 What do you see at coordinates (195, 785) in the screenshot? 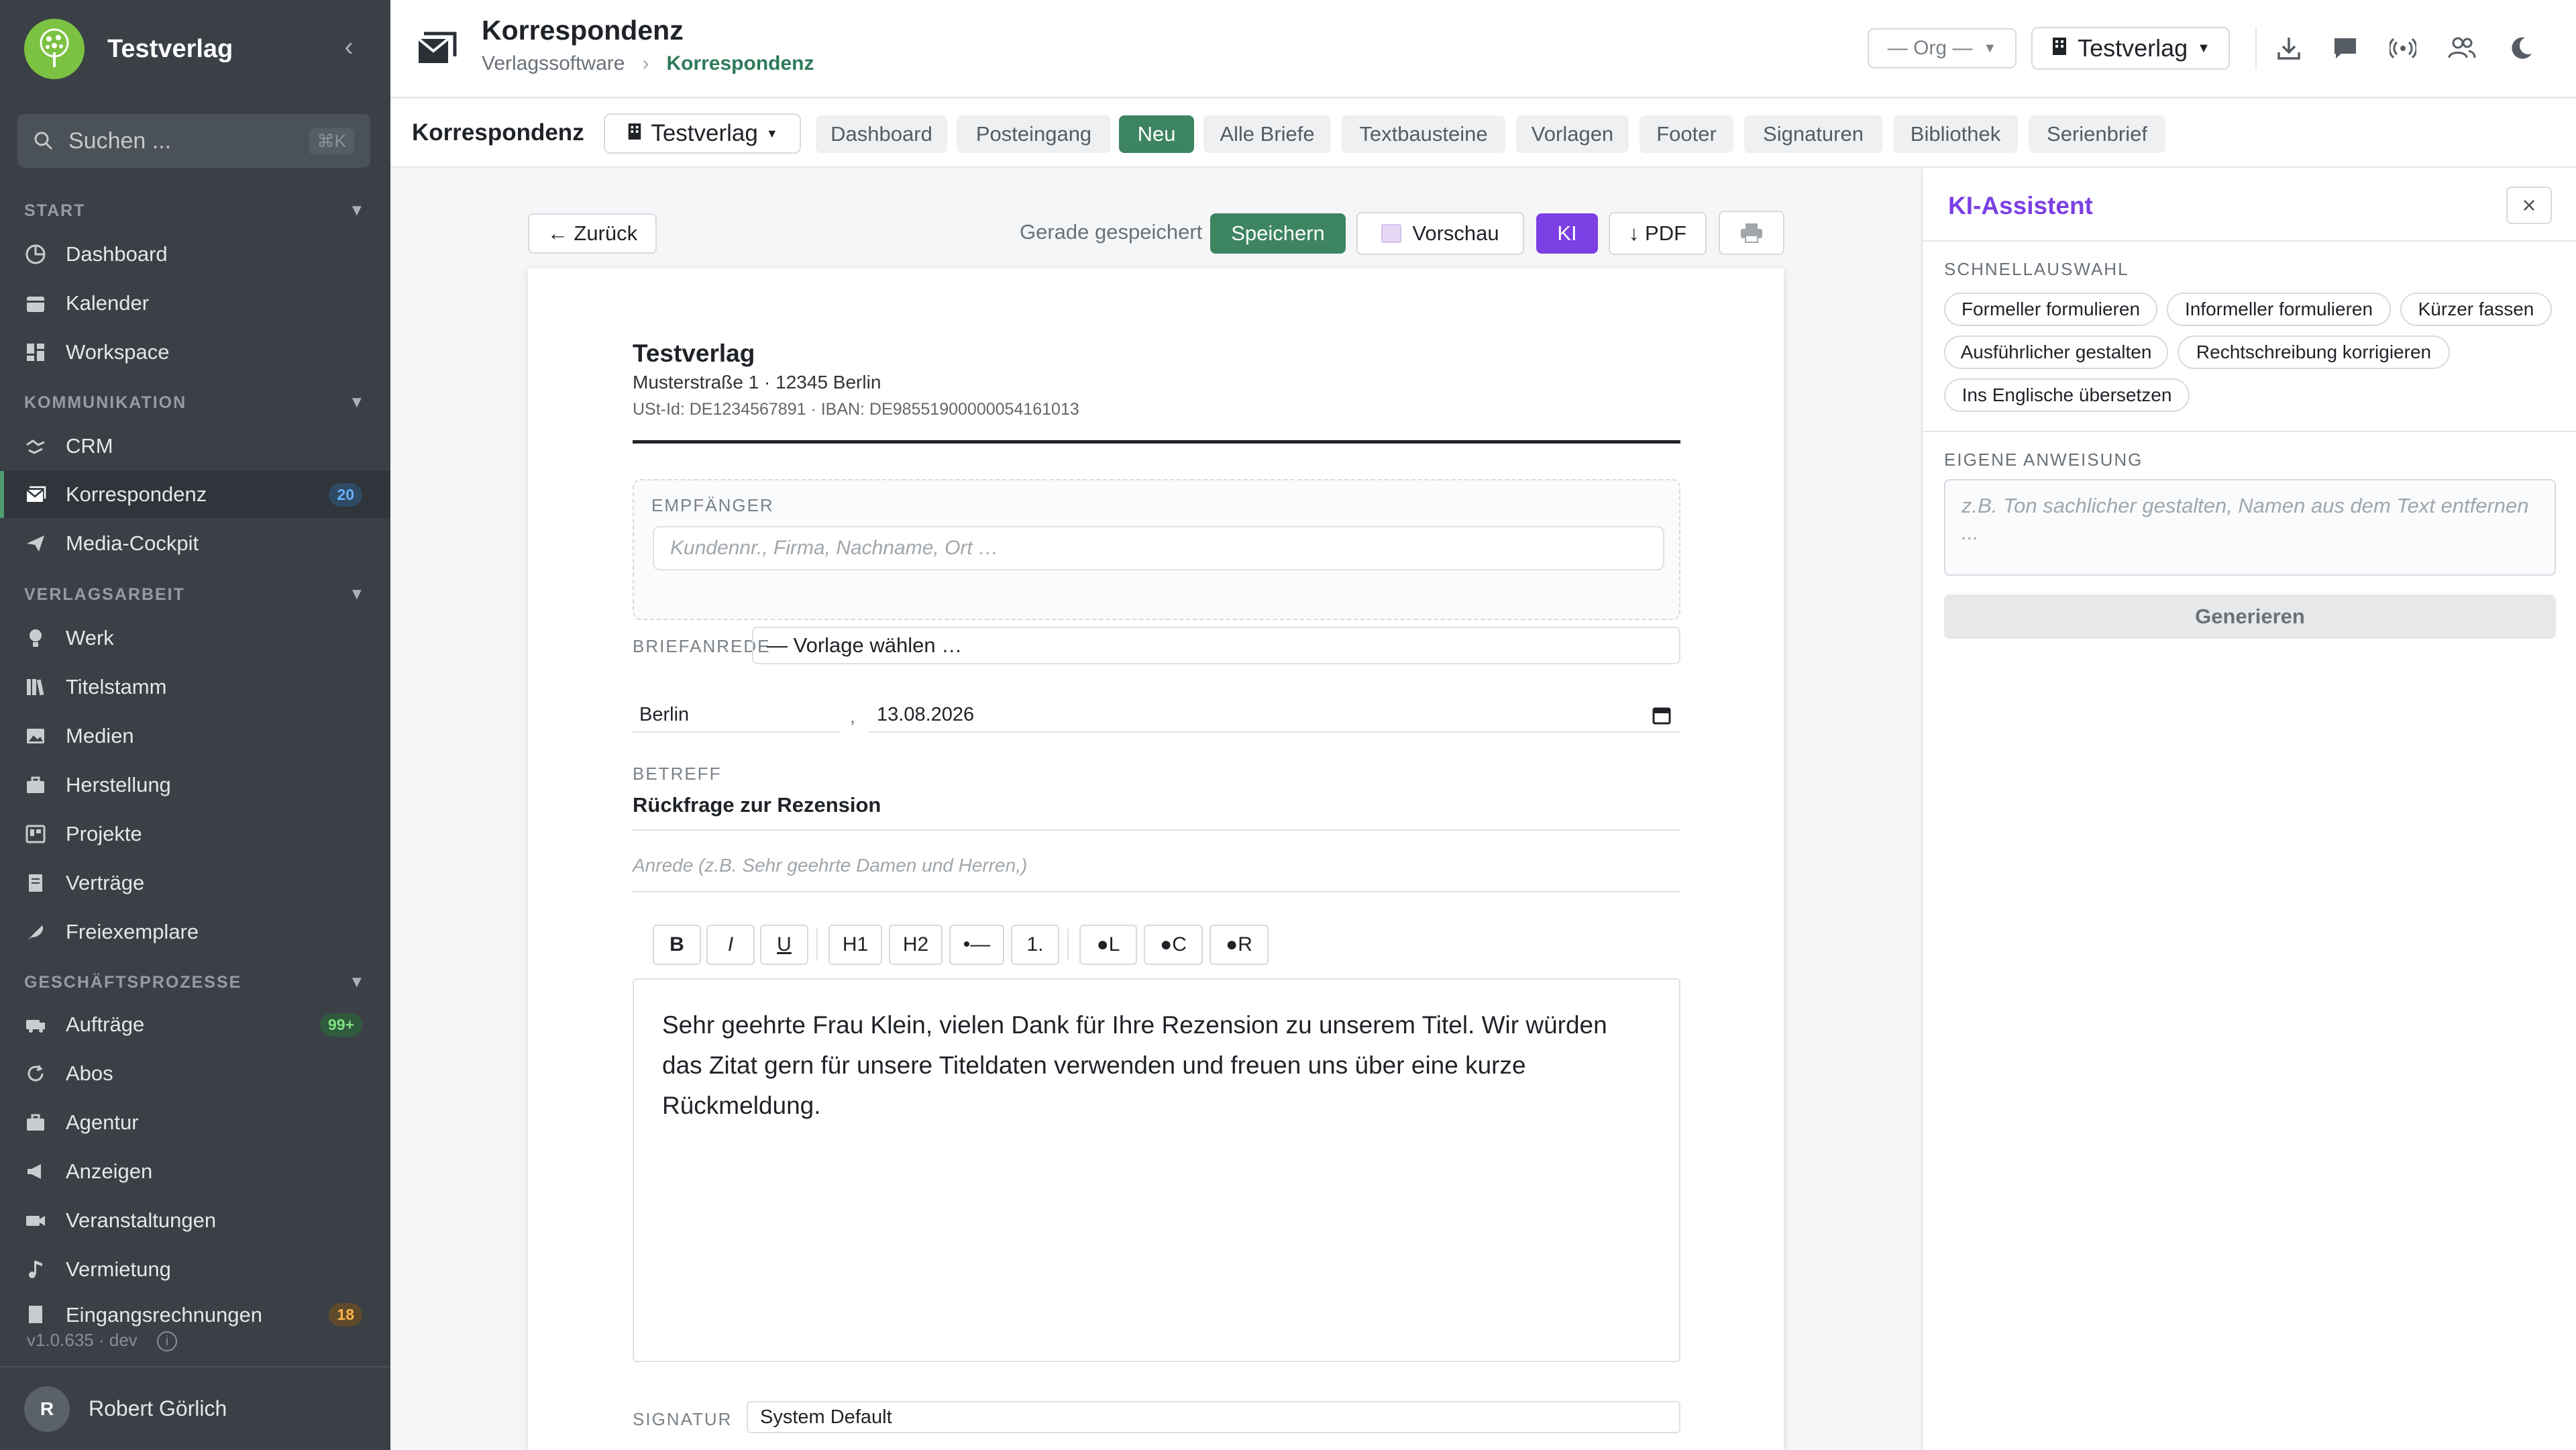
I see `sidebar-item-herstellung: Herstellung` at bounding box center [195, 785].